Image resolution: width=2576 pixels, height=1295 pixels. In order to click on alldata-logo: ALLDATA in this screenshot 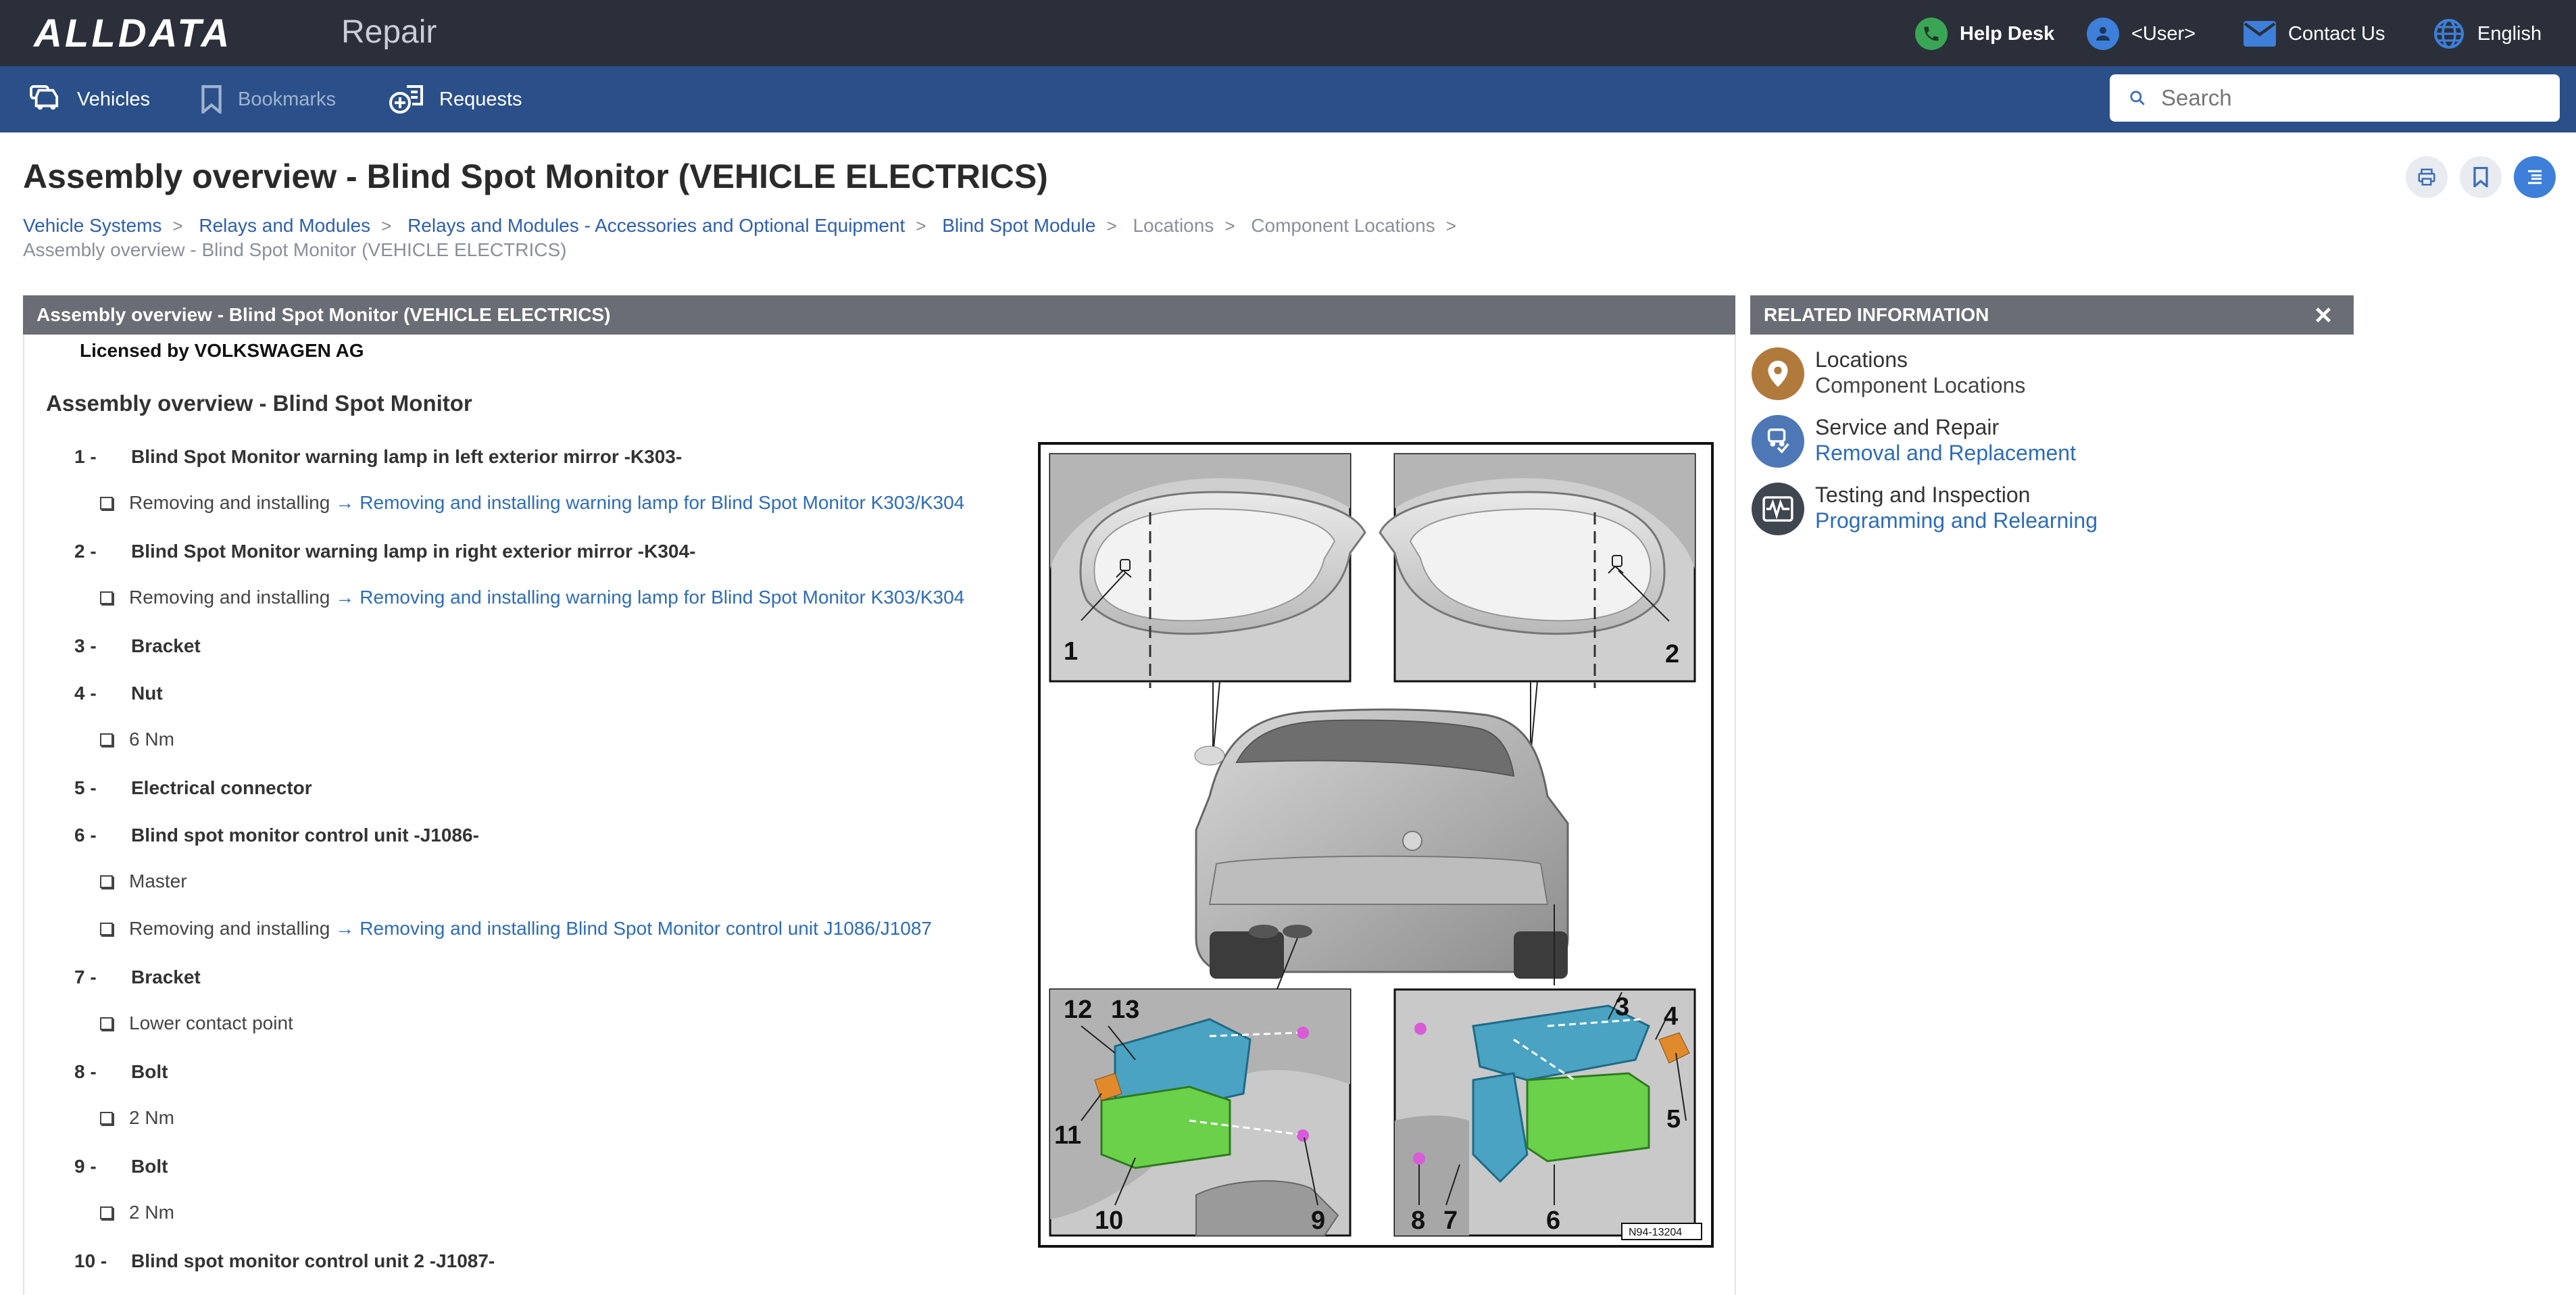, I will do `click(133, 33)`.